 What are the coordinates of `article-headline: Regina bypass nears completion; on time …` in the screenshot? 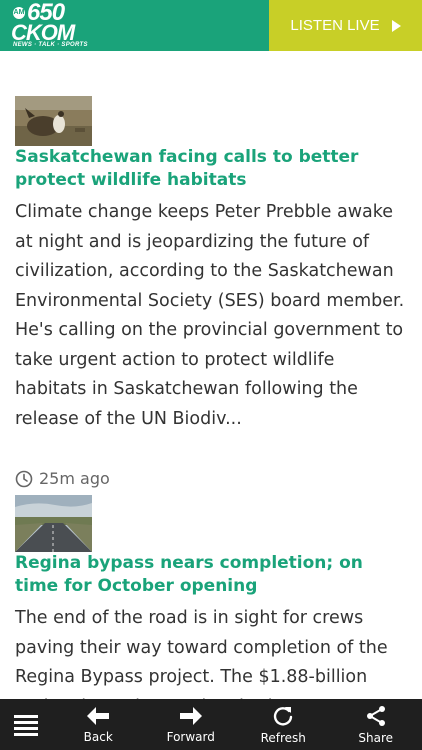 It's located at (212, 575).